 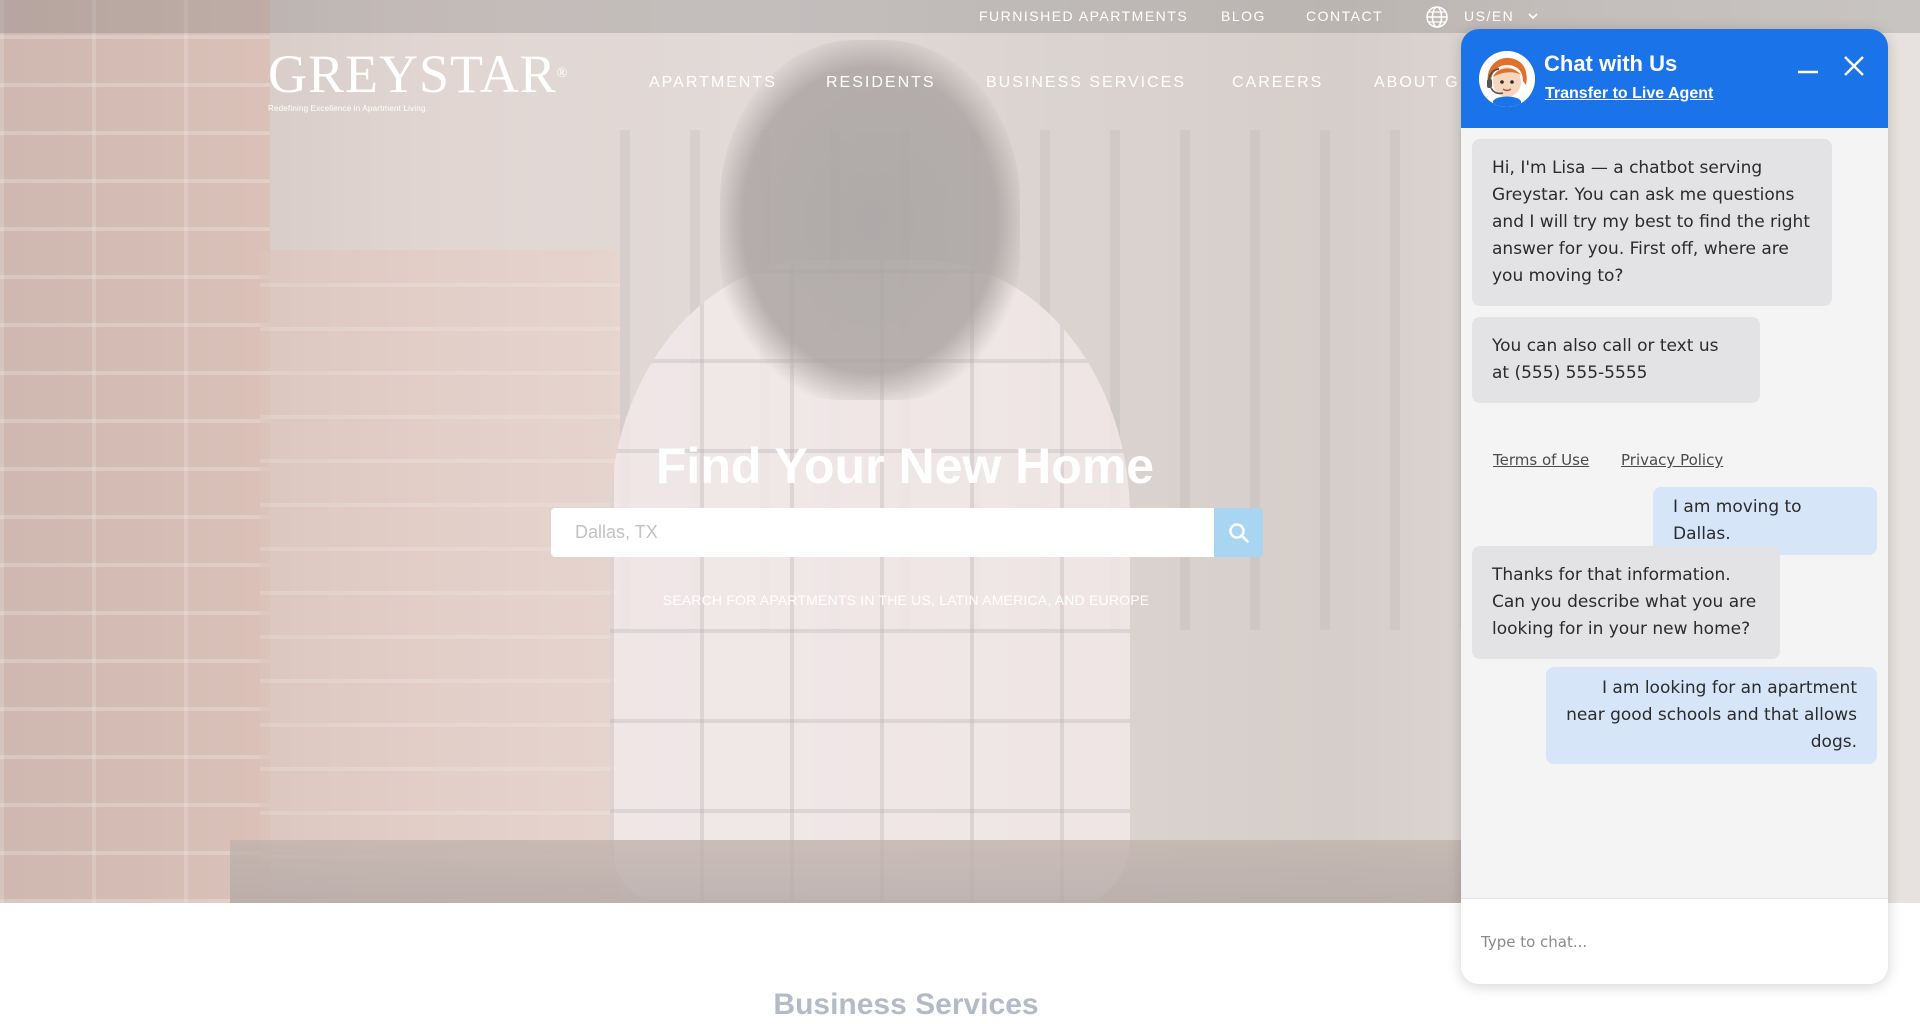 I want to click on nav-business-services: BUSINESS SERVICES, so click(x=1086, y=83).